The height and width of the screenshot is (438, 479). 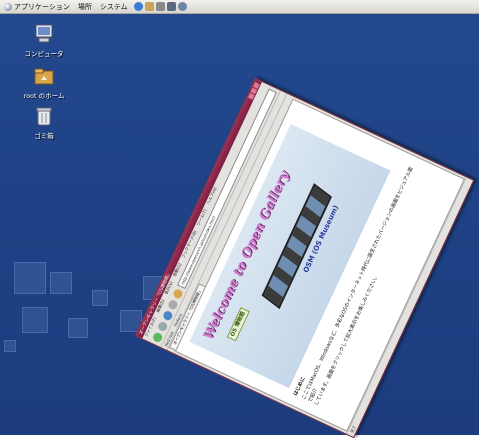 I want to click on system-menu-label: システム, so click(x=113, y=6).